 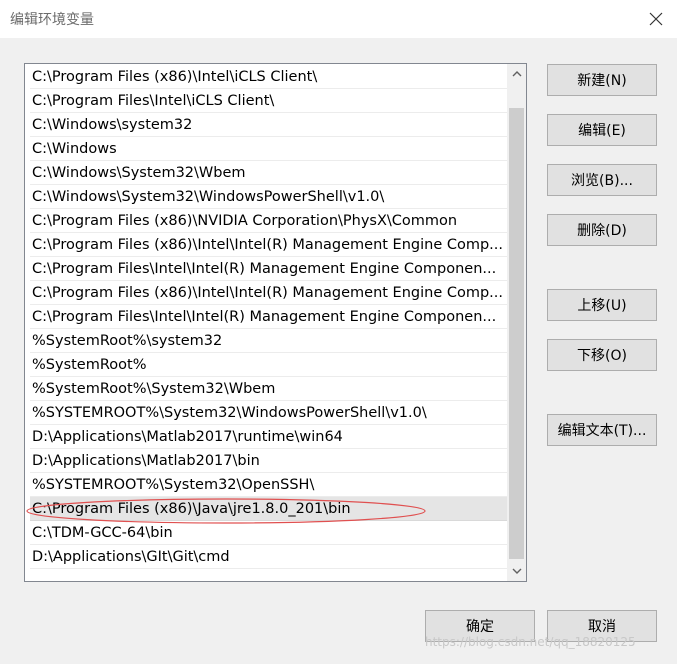 What do you see at coordinates (268, 125) in the screenshot?
I see `path-list-item: C:\Windows\system32` at bounding box center [268, 125].